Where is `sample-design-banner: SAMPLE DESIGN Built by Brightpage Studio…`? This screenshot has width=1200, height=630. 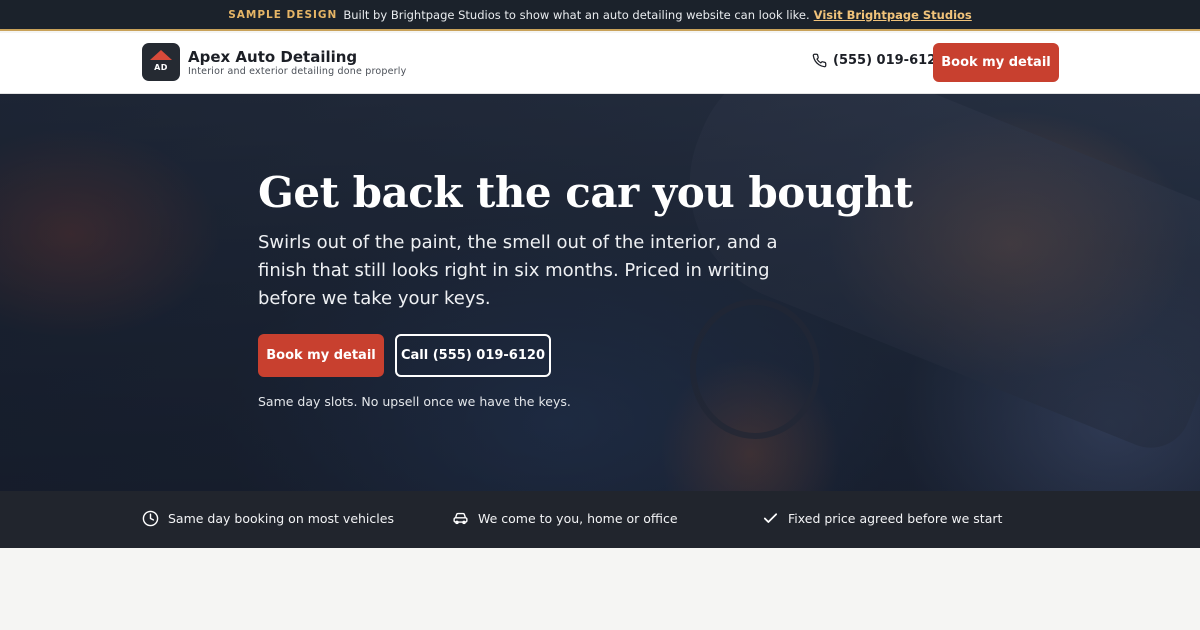
sample-design-banner: SAMPLE DESIGN Built by Brightpage Studio… is located at coordinates (600, 15).